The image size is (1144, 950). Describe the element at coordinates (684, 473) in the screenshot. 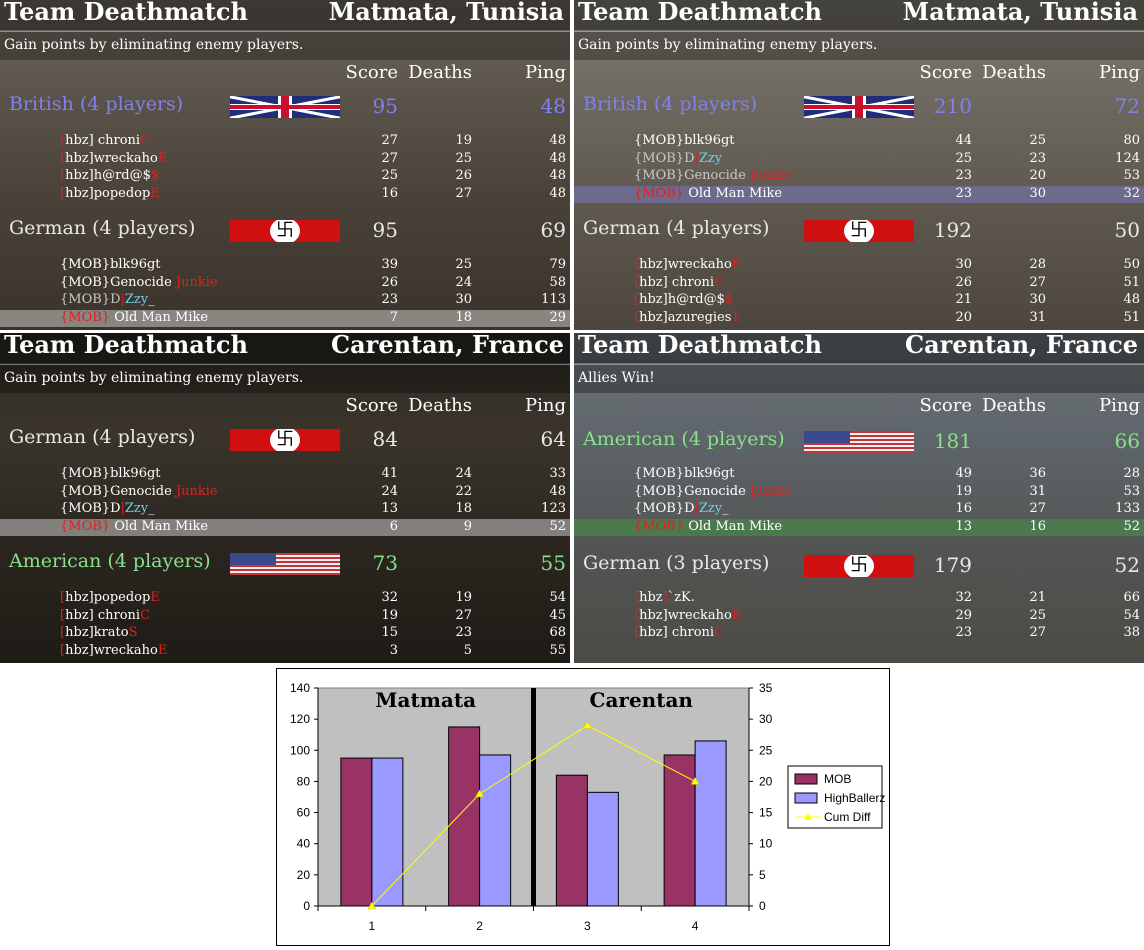

I see `player-name: {MOB}blk96gt` at that location.